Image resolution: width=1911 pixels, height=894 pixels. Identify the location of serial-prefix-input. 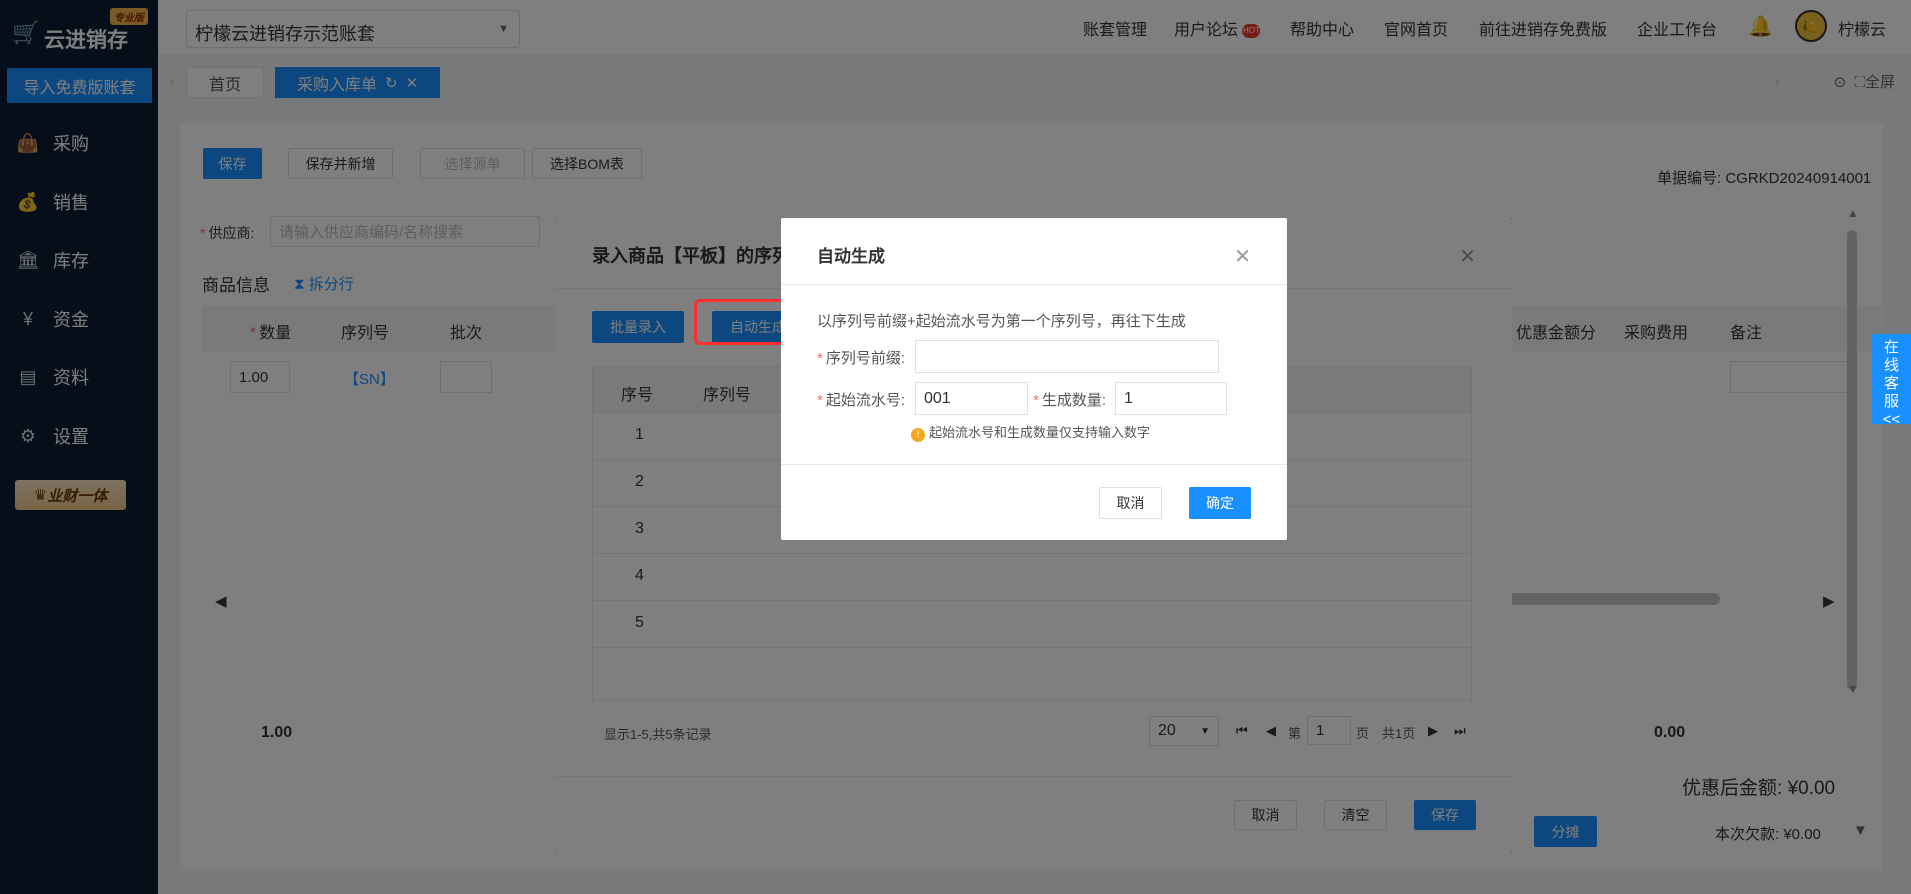
(1067, 356).